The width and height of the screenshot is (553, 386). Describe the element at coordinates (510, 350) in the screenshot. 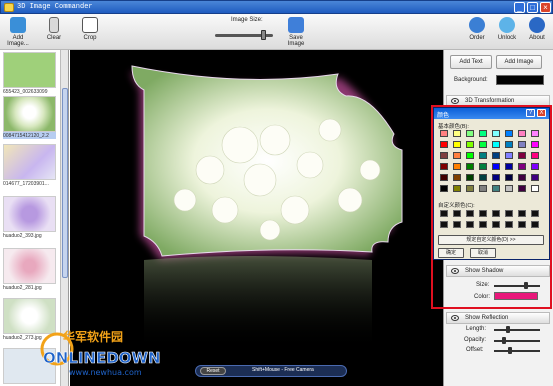

I see `reflection-offset-slider-thumb` at that location.